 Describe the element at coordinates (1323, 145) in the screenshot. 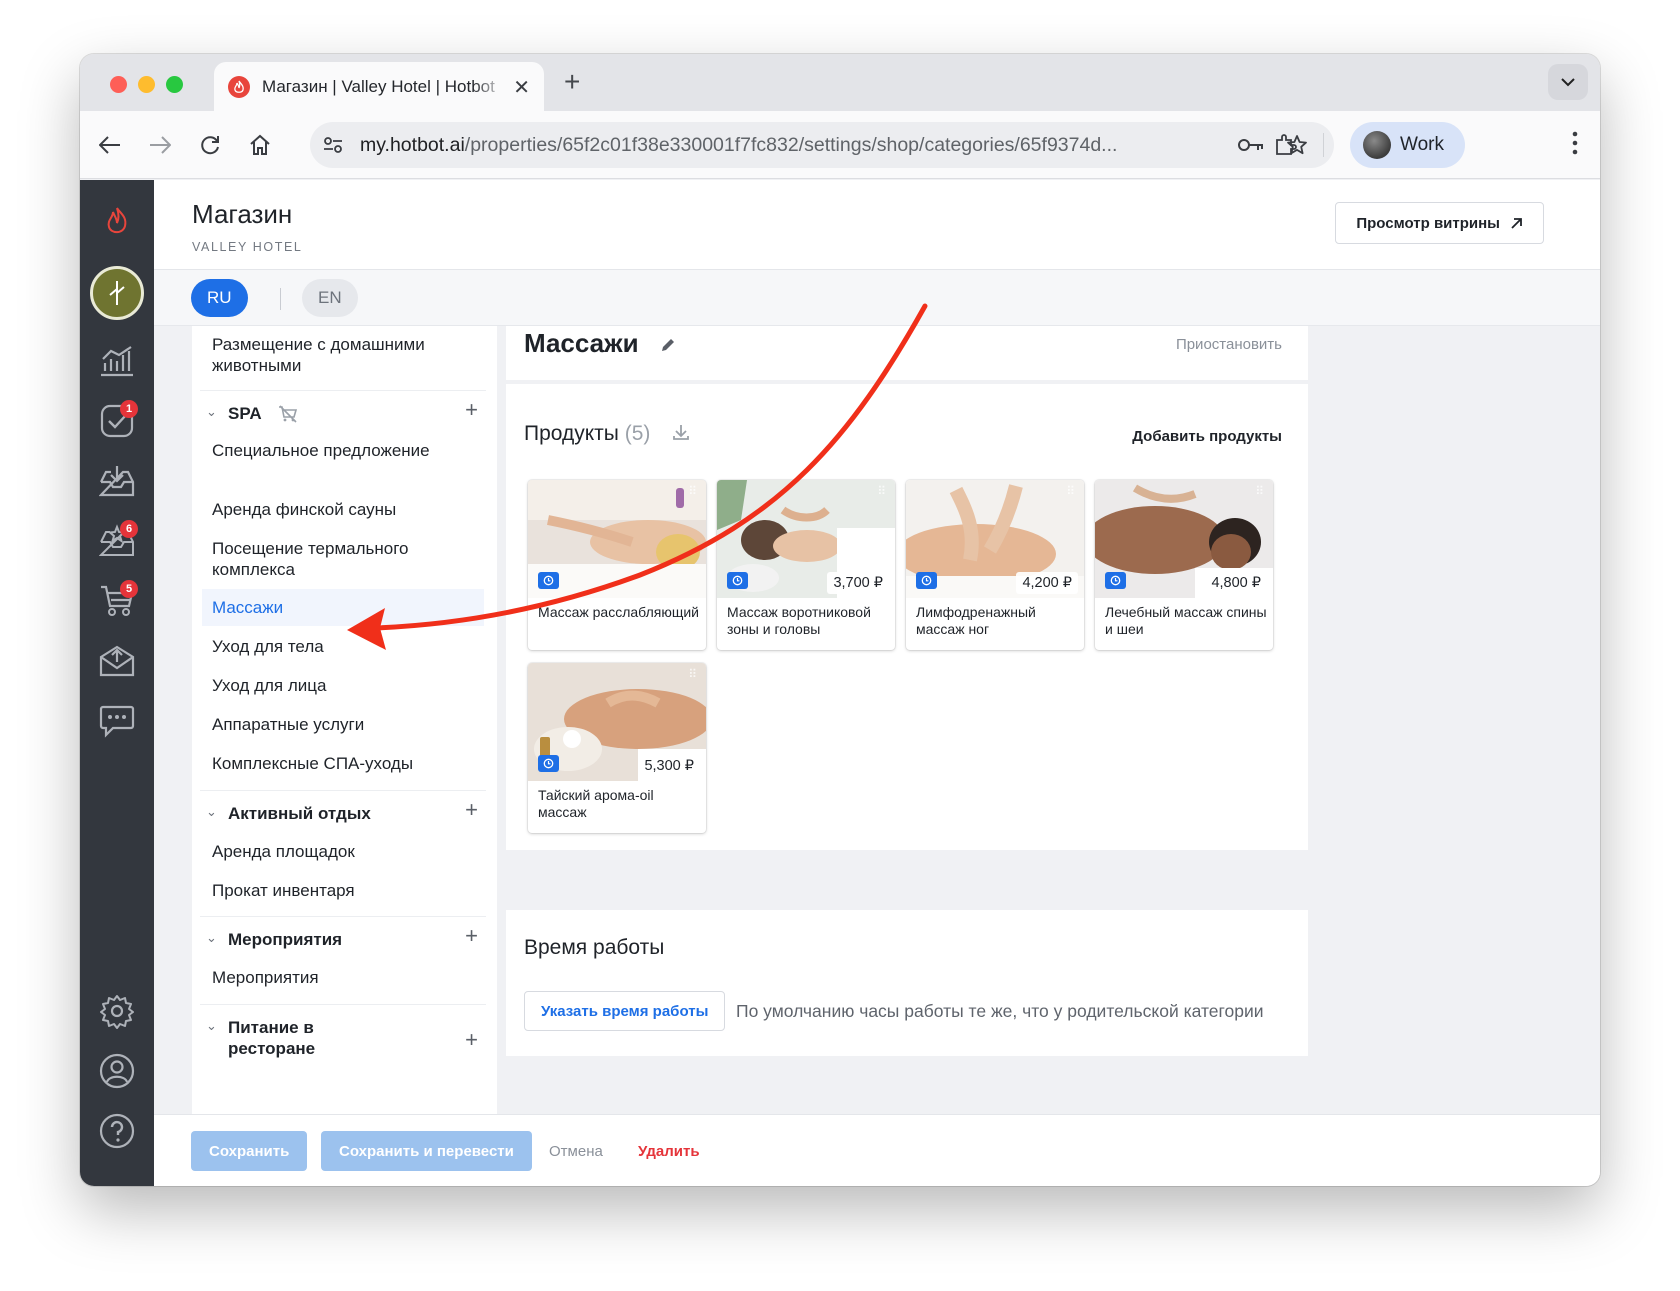

I see `toolbar-divider` at that location.